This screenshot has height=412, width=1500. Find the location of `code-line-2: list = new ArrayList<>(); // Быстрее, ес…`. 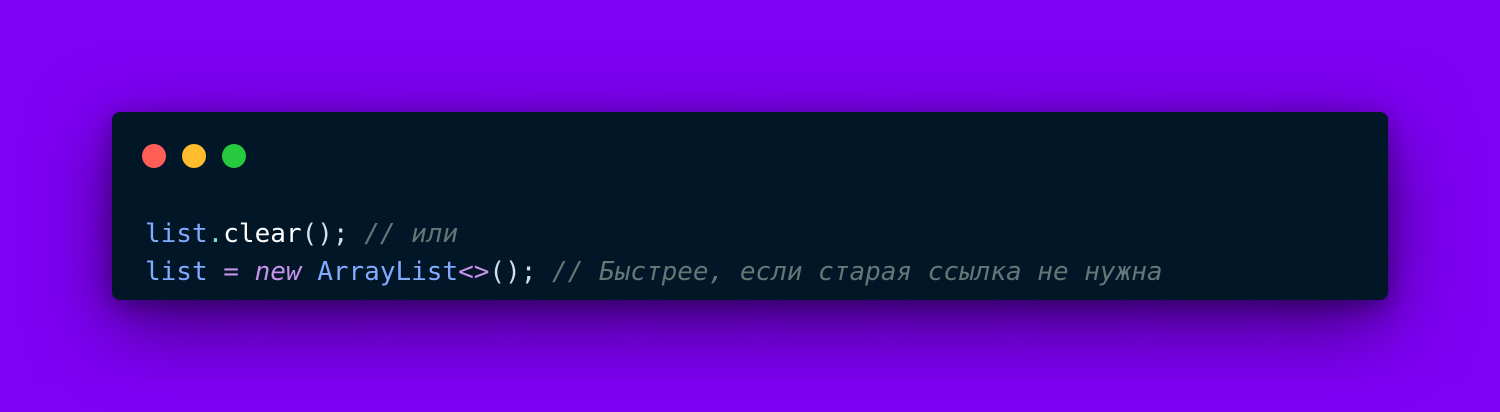

code-line-2: list = new ArrayList<>(); // Быстрее, ес… is located at coordinates (654, 272).